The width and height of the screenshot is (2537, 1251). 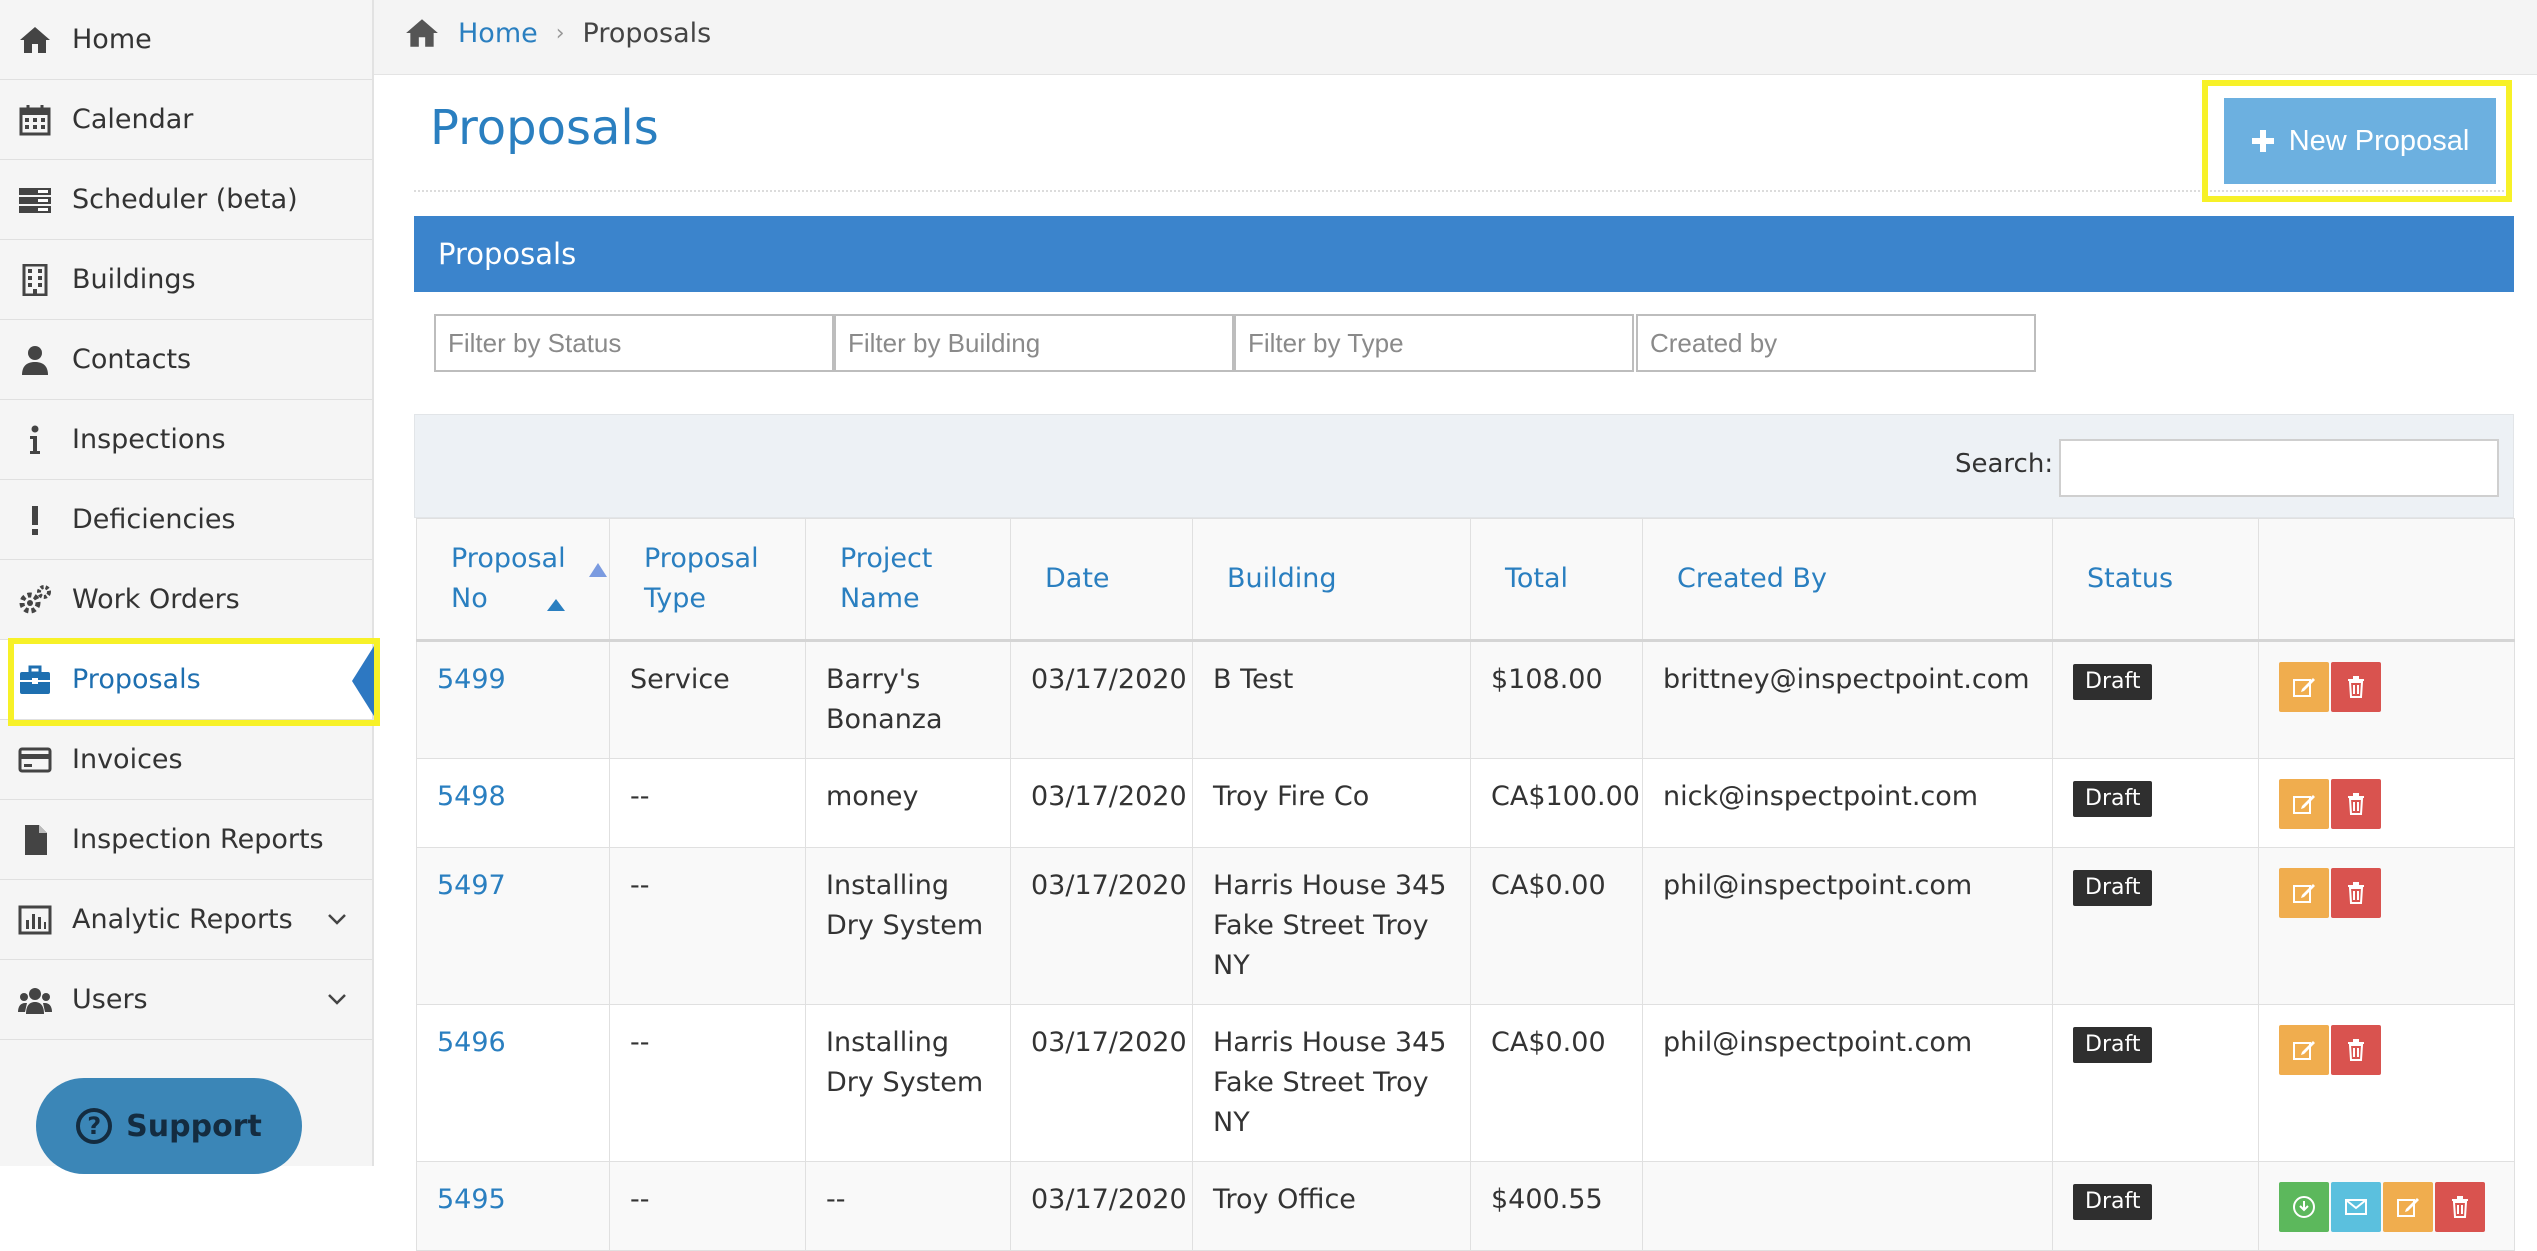 What do you see at coordinates (469, 598) in the screenshot?
I see `header-label: No` at bounding box center [469, 598].